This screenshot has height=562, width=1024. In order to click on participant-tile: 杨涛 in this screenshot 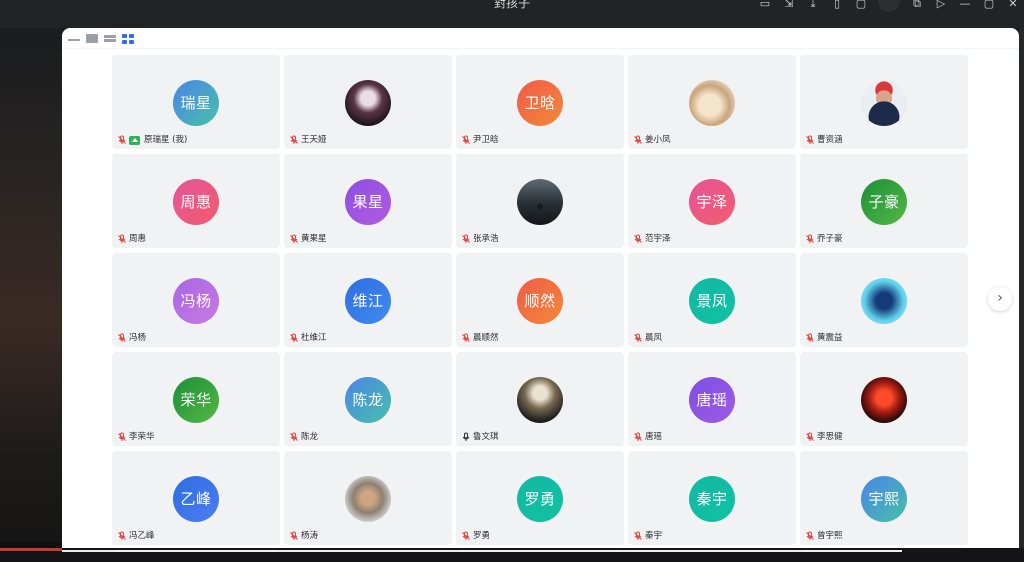, I will do `click(368, 498)`.